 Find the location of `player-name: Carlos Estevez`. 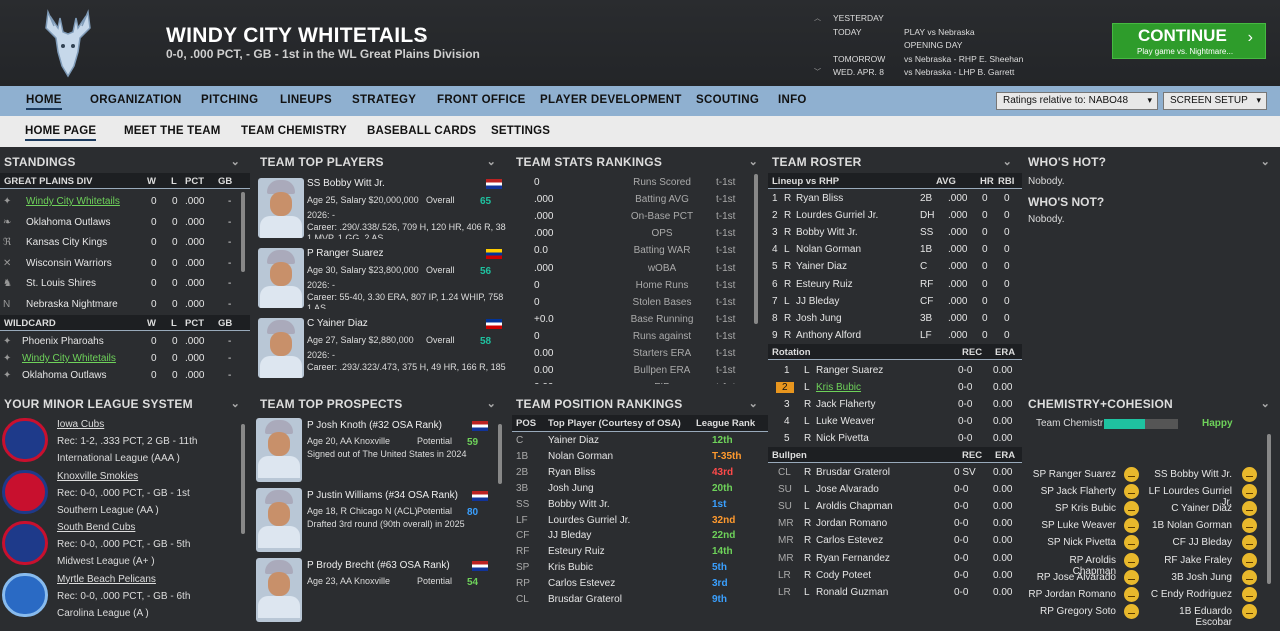

player-name: Carlos Estevez is located at coordinates (849, 540).